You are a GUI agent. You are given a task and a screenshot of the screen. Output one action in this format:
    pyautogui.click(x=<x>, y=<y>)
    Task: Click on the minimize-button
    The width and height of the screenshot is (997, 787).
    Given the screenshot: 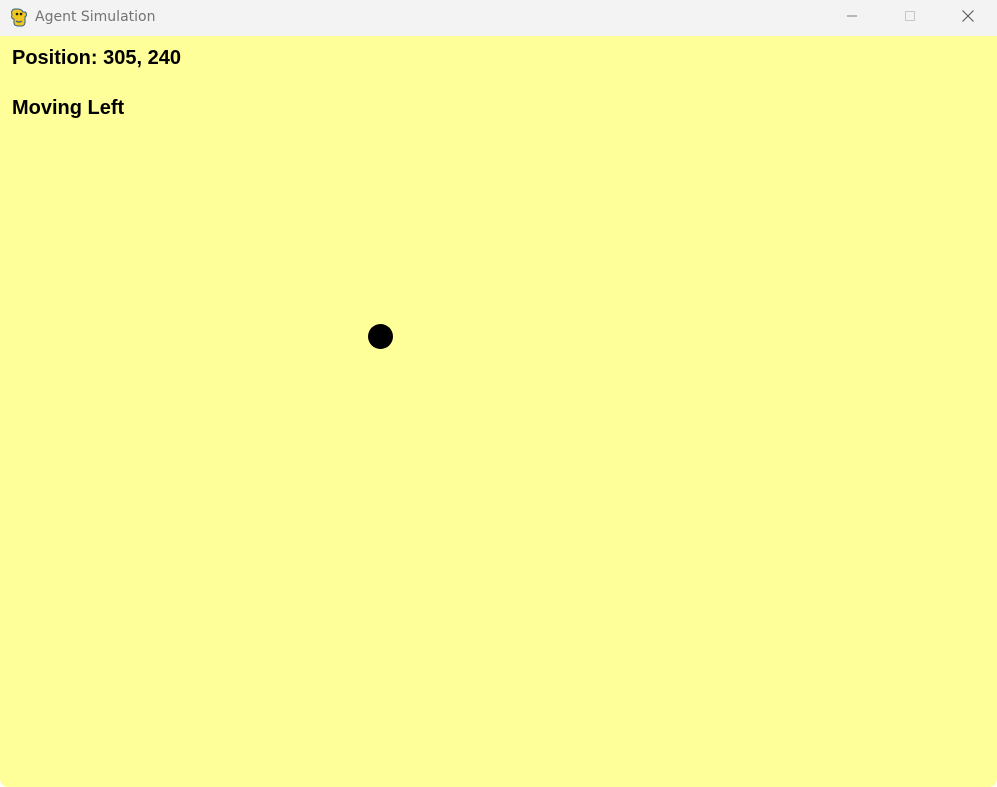 What is the action you would take?
    pyautogui.click(x=852, y=18)
    